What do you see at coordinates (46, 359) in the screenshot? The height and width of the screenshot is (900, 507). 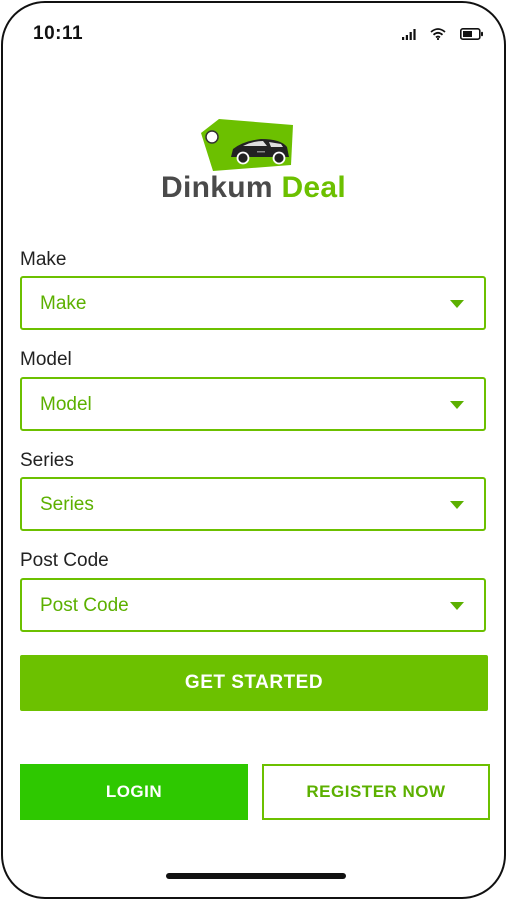 I see `model-label: Model` at bounding box center [46, 359].